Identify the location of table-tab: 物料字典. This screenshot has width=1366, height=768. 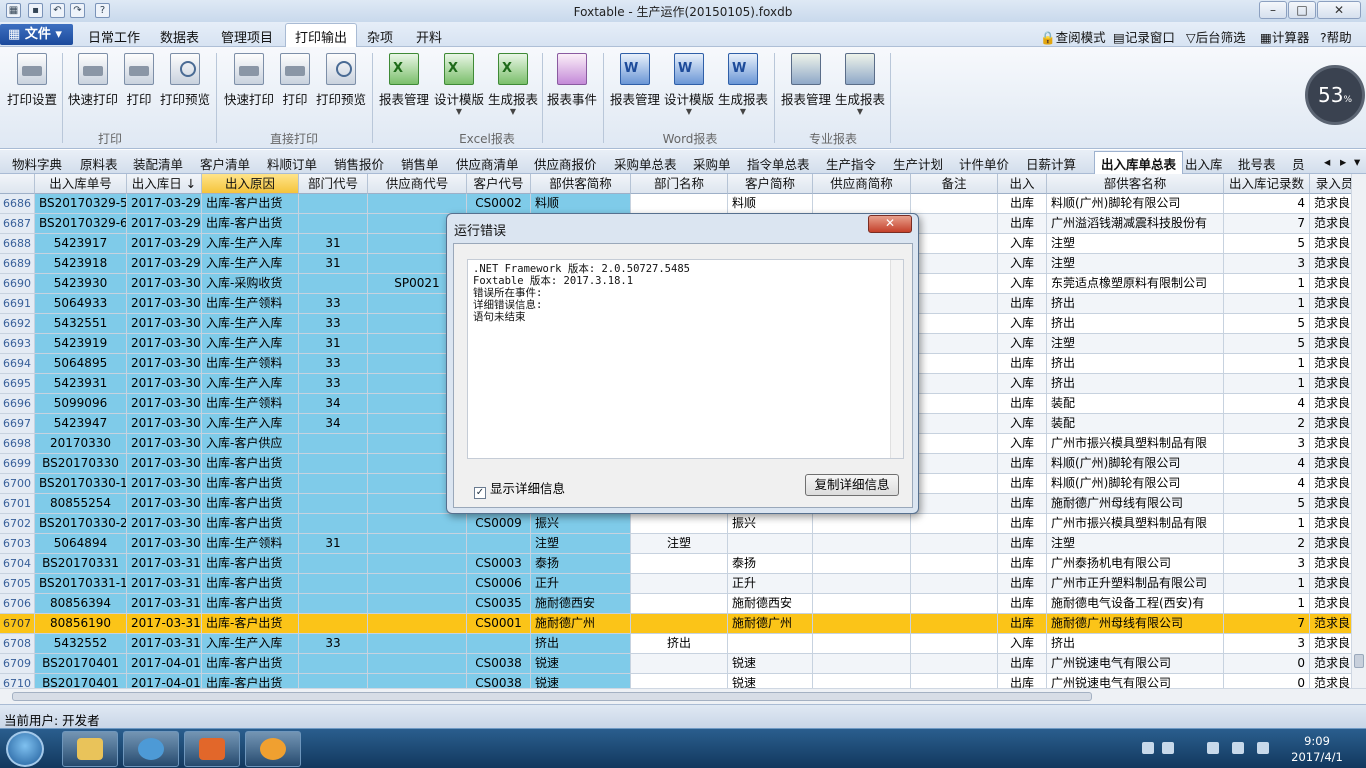
(37, 163).